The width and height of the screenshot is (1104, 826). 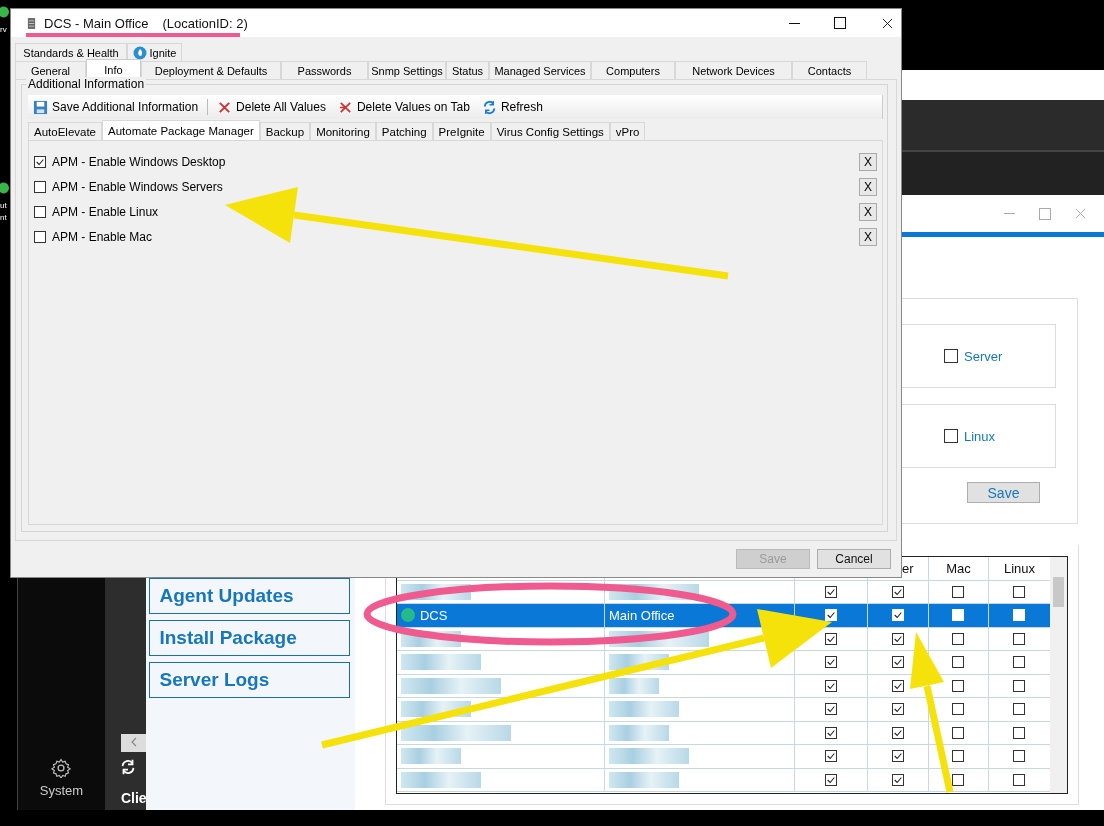 I want to click on tab: Managed Services, so click(x=540, y=70).